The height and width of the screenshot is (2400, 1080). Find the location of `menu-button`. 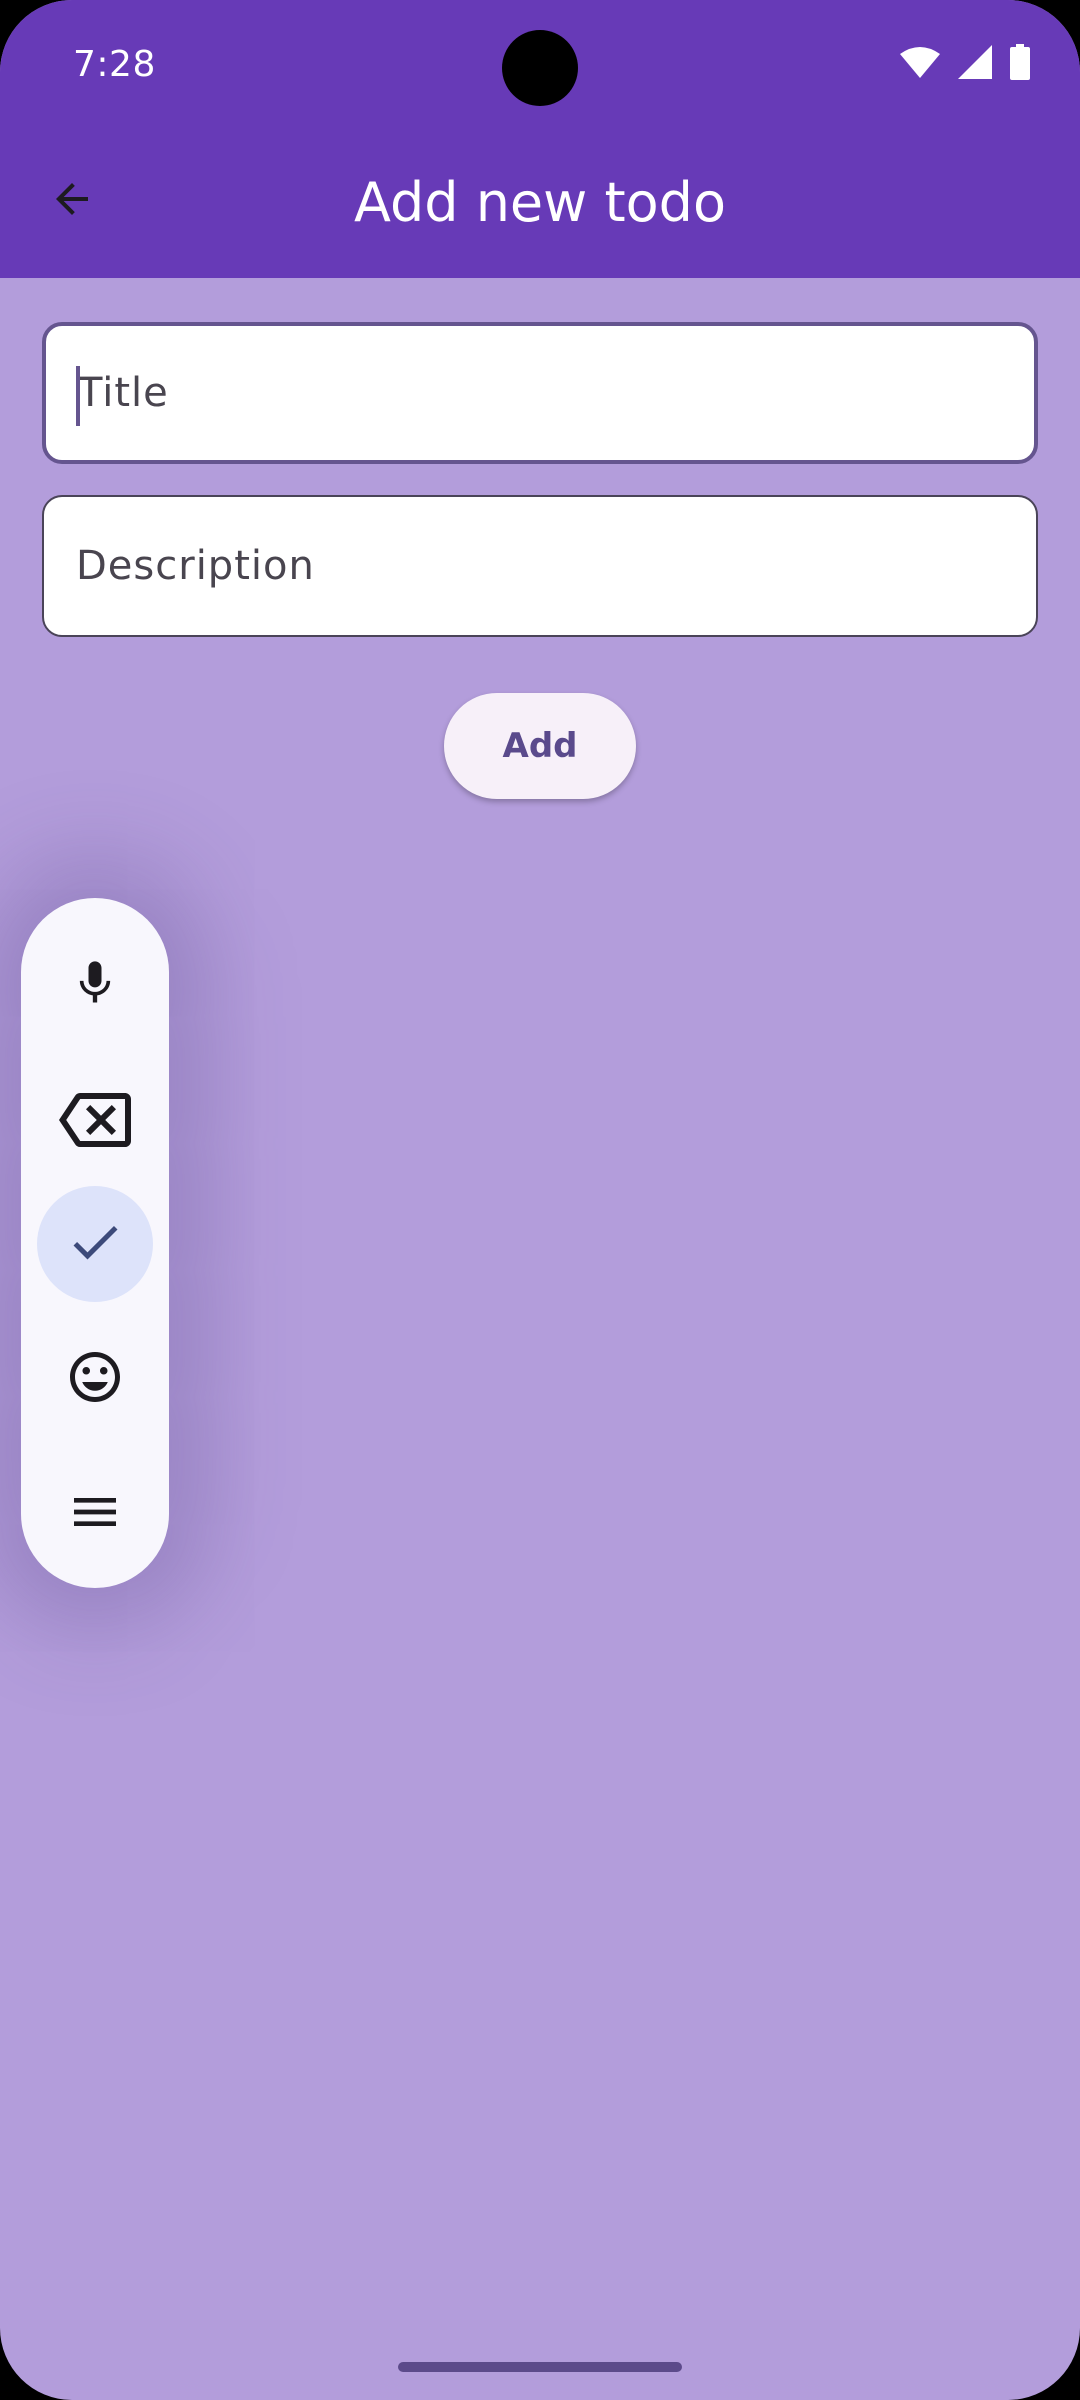

menu-button is located at coordinates (95, 1514).